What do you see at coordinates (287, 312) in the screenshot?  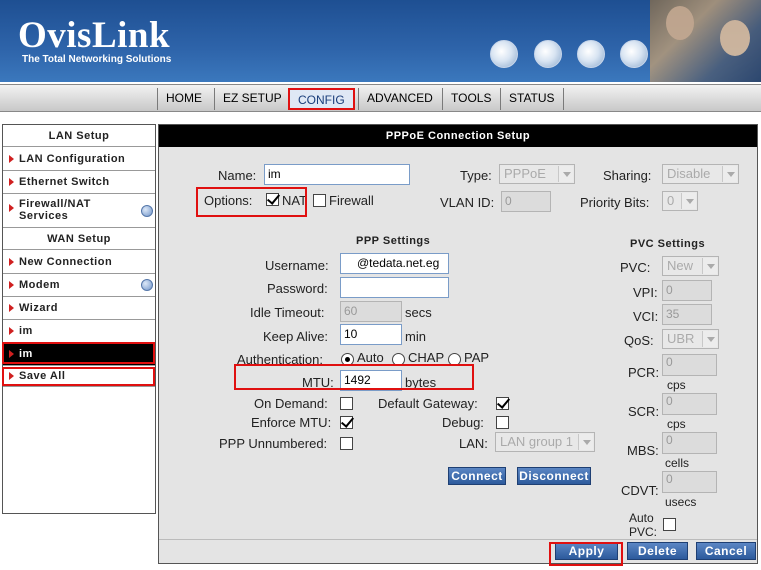 I see `idle-timeout-label: Idle Timeout:` at bounding box center [287, 312].